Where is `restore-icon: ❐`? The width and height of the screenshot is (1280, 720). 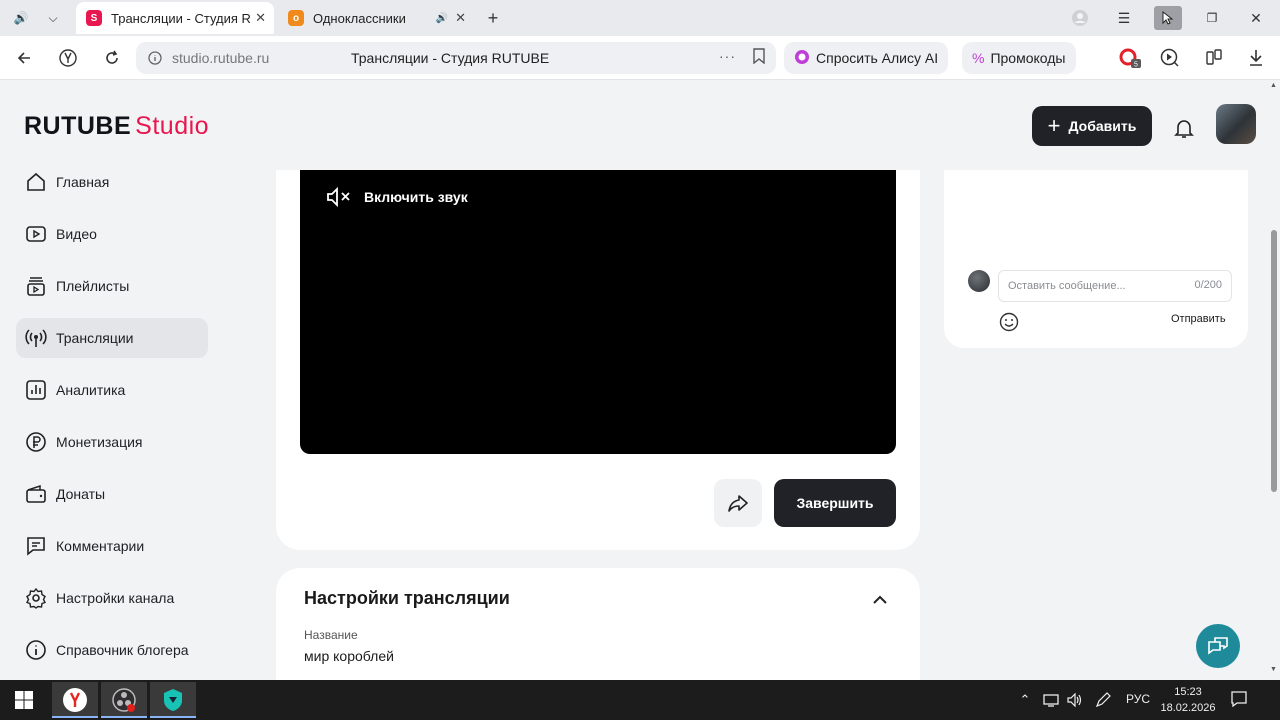 restore-icon: ❐ is located at coordinates (1212, 18).